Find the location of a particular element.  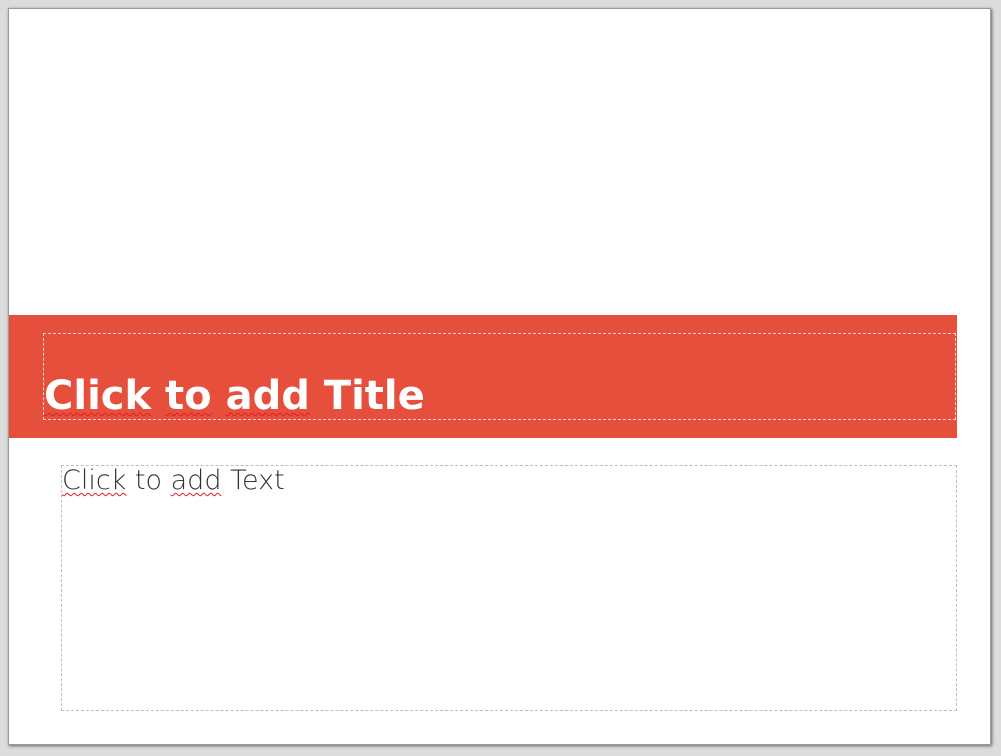

content-placeholder-text: Click to add Text is located at coordinates (173, 481).